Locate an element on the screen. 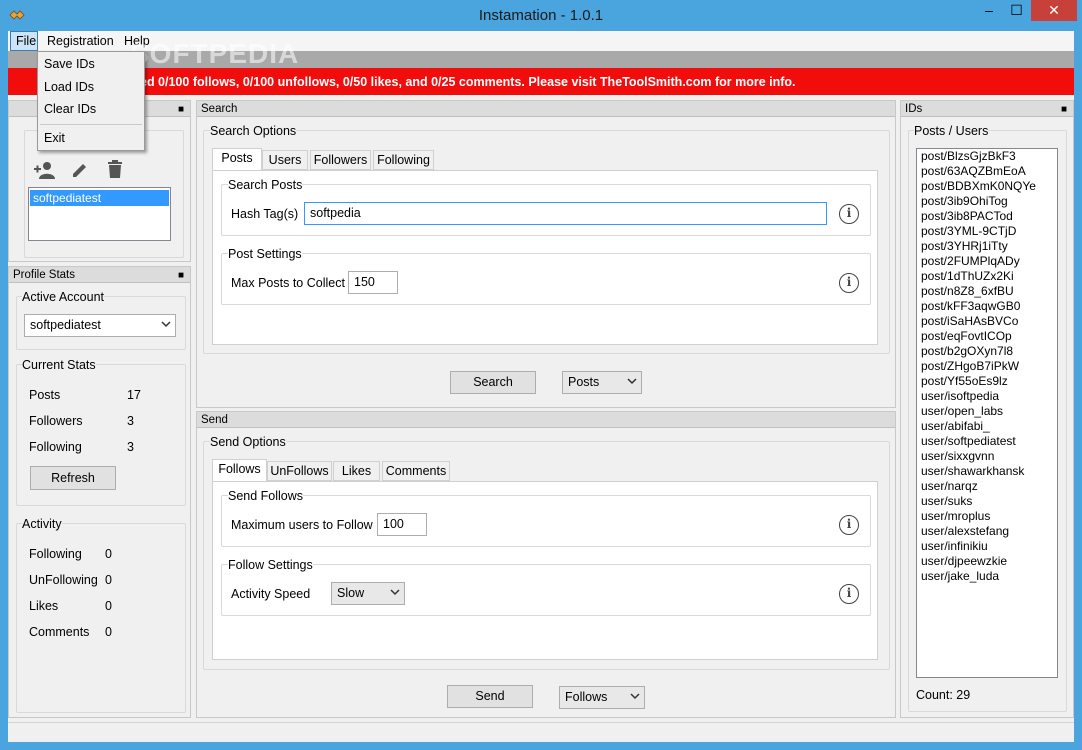 The width and height of the screenshot is (1082, 750). max-users-label: Maximum users to Follow is located at coordinates (302, 525).